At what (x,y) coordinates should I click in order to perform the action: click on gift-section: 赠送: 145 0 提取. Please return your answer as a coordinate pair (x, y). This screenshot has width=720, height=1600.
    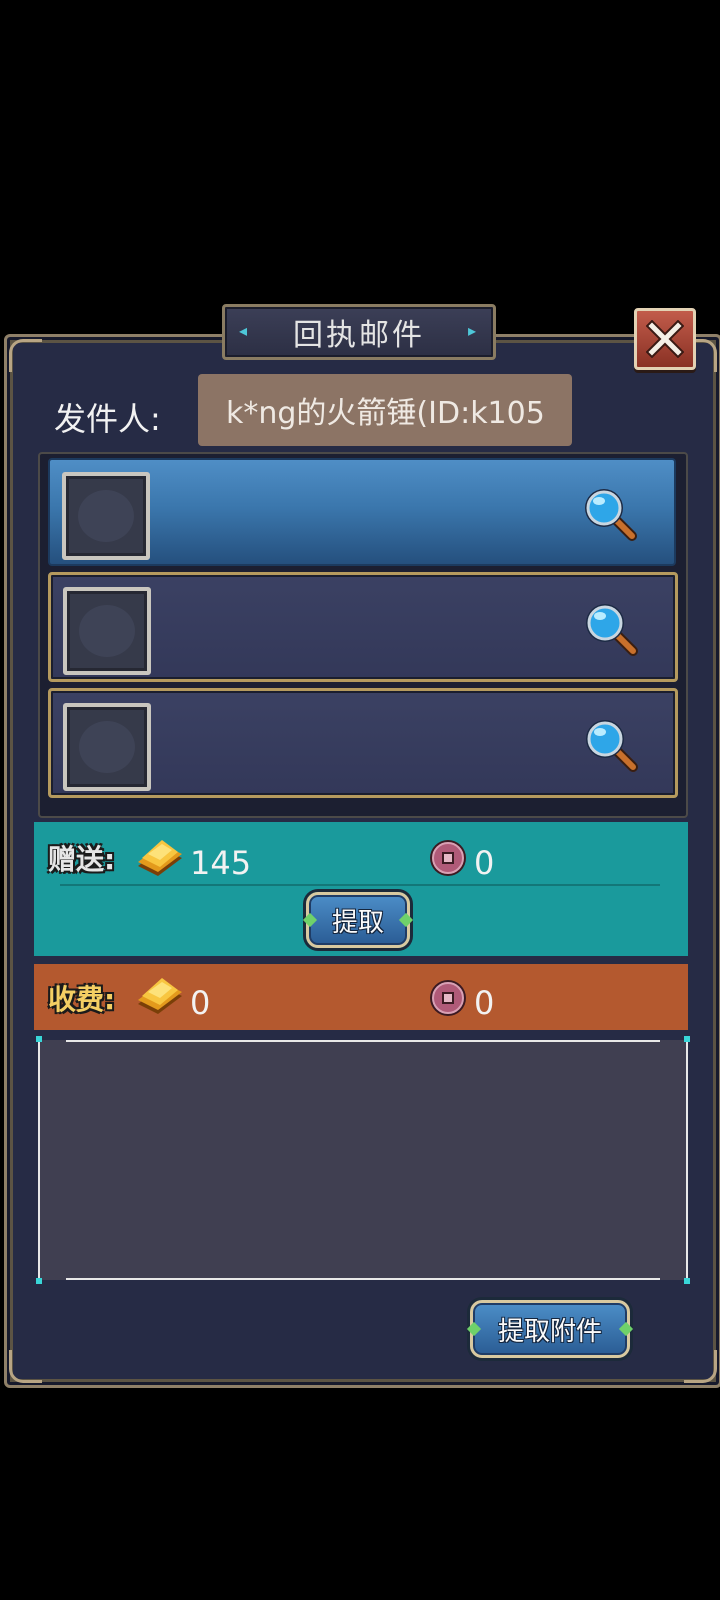
    Looking at the image, I should click on (361, 889).